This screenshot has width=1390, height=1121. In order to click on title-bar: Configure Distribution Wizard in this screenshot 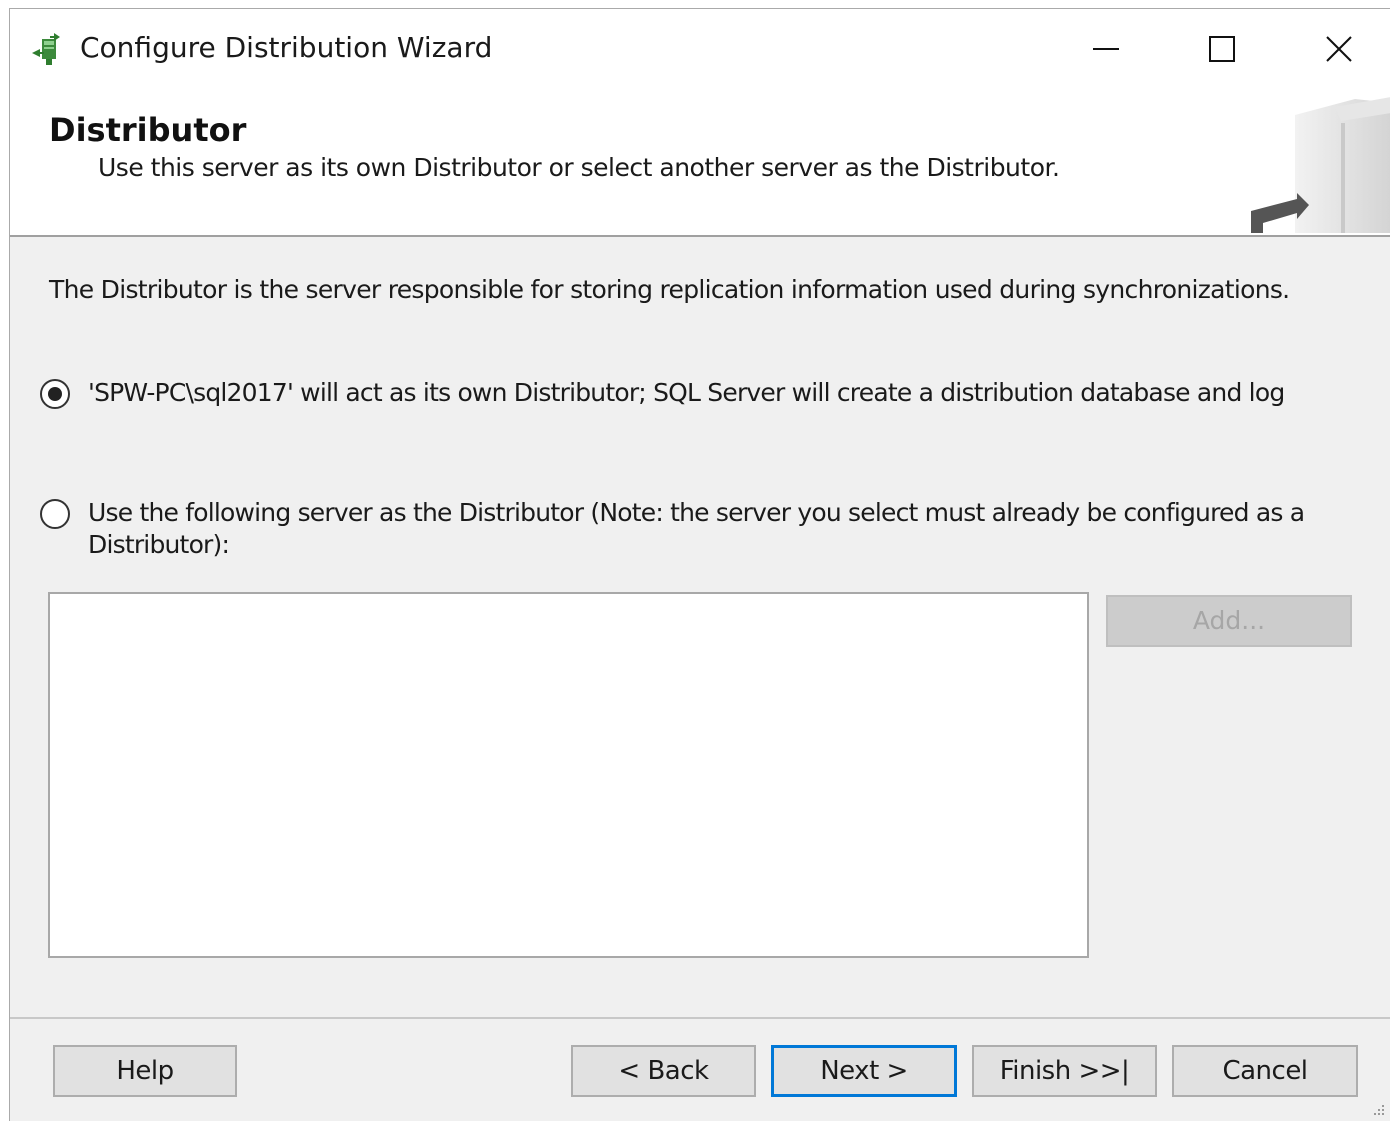, I will do `click(700, 48)`.